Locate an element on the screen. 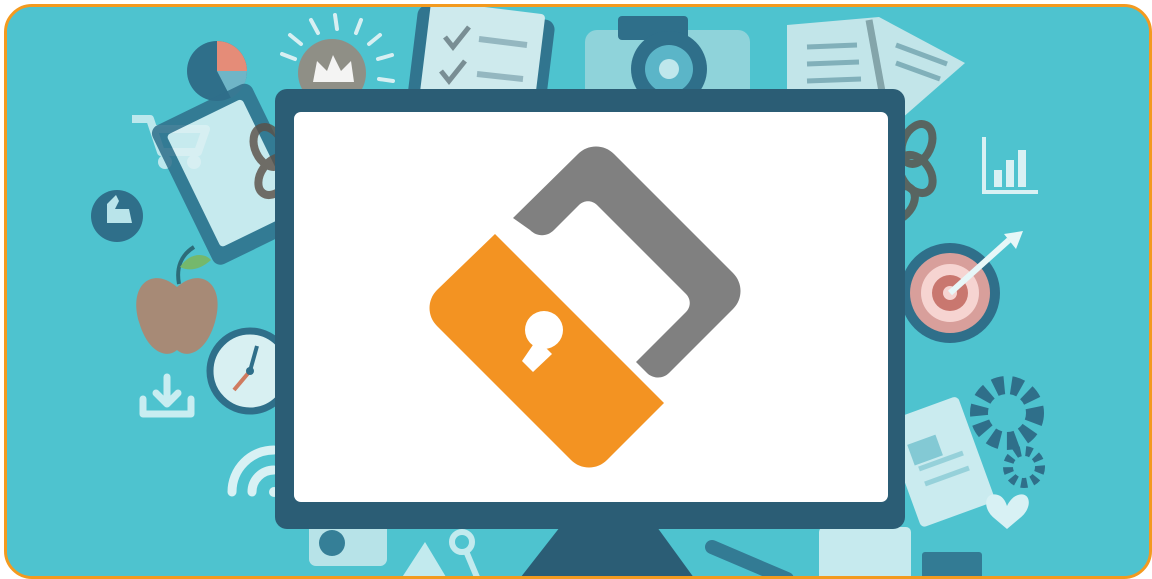  thumbs-up-icon is located at coordinates (117, 216).